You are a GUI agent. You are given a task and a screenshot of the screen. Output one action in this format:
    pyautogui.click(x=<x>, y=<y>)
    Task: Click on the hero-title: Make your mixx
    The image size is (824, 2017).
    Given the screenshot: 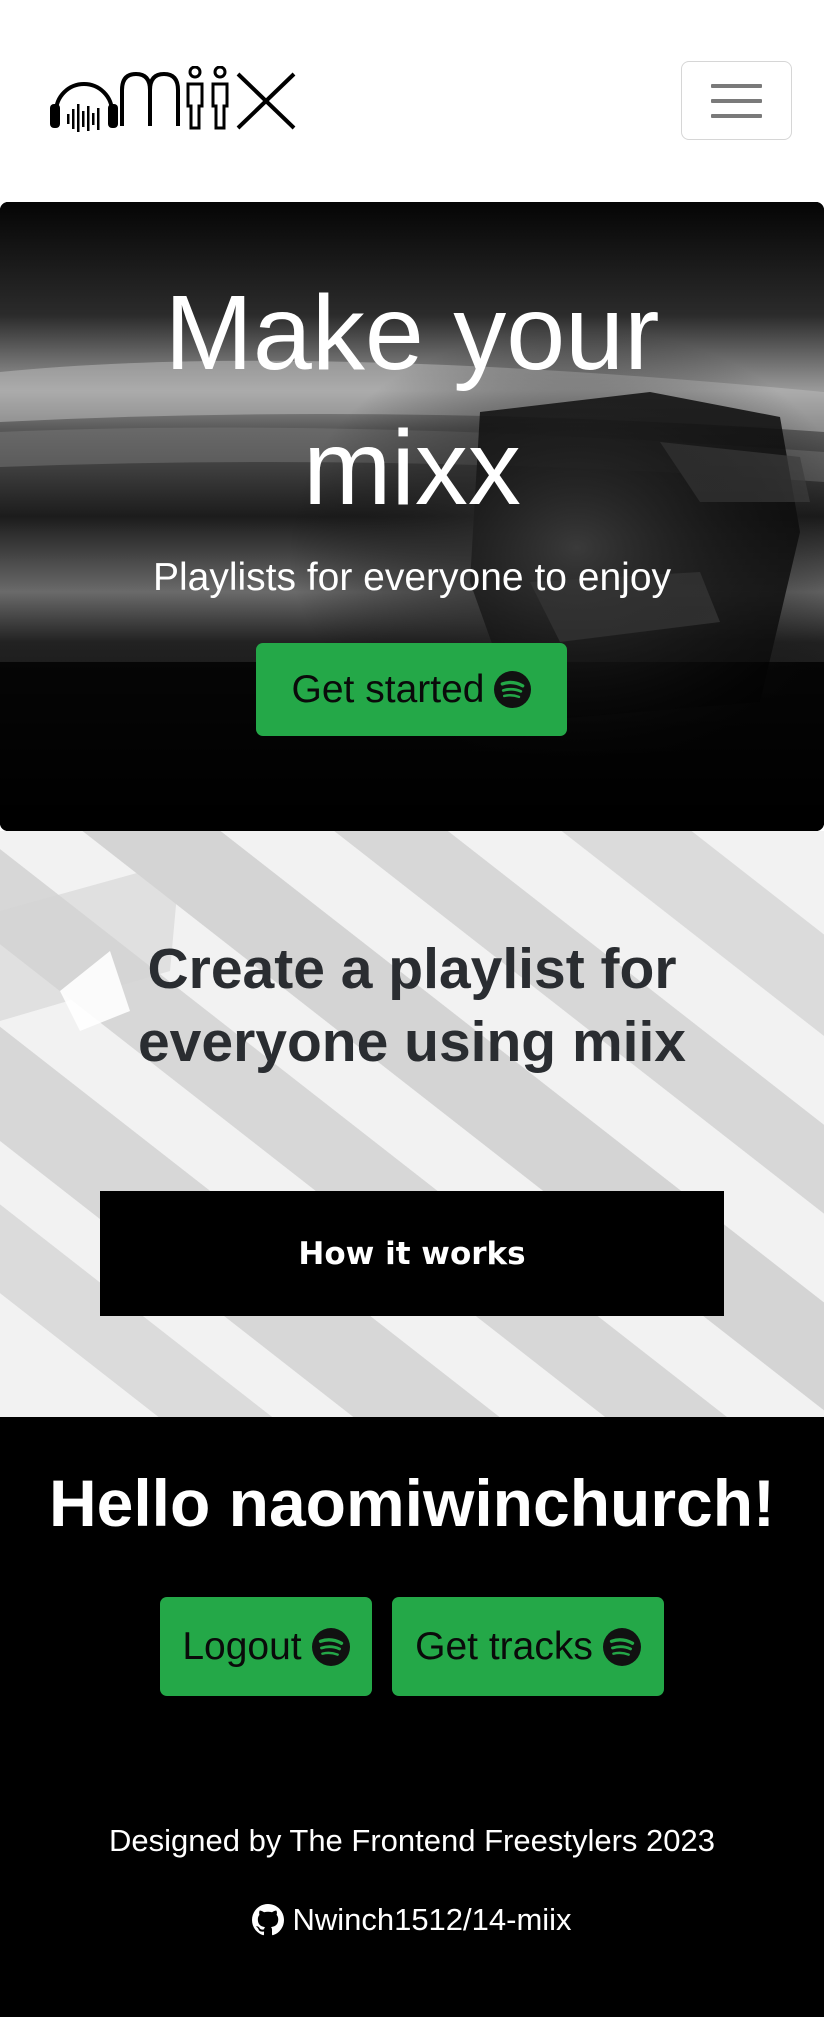 What is the action you would take?
    pyautogui.click(x=412, y=400)
    